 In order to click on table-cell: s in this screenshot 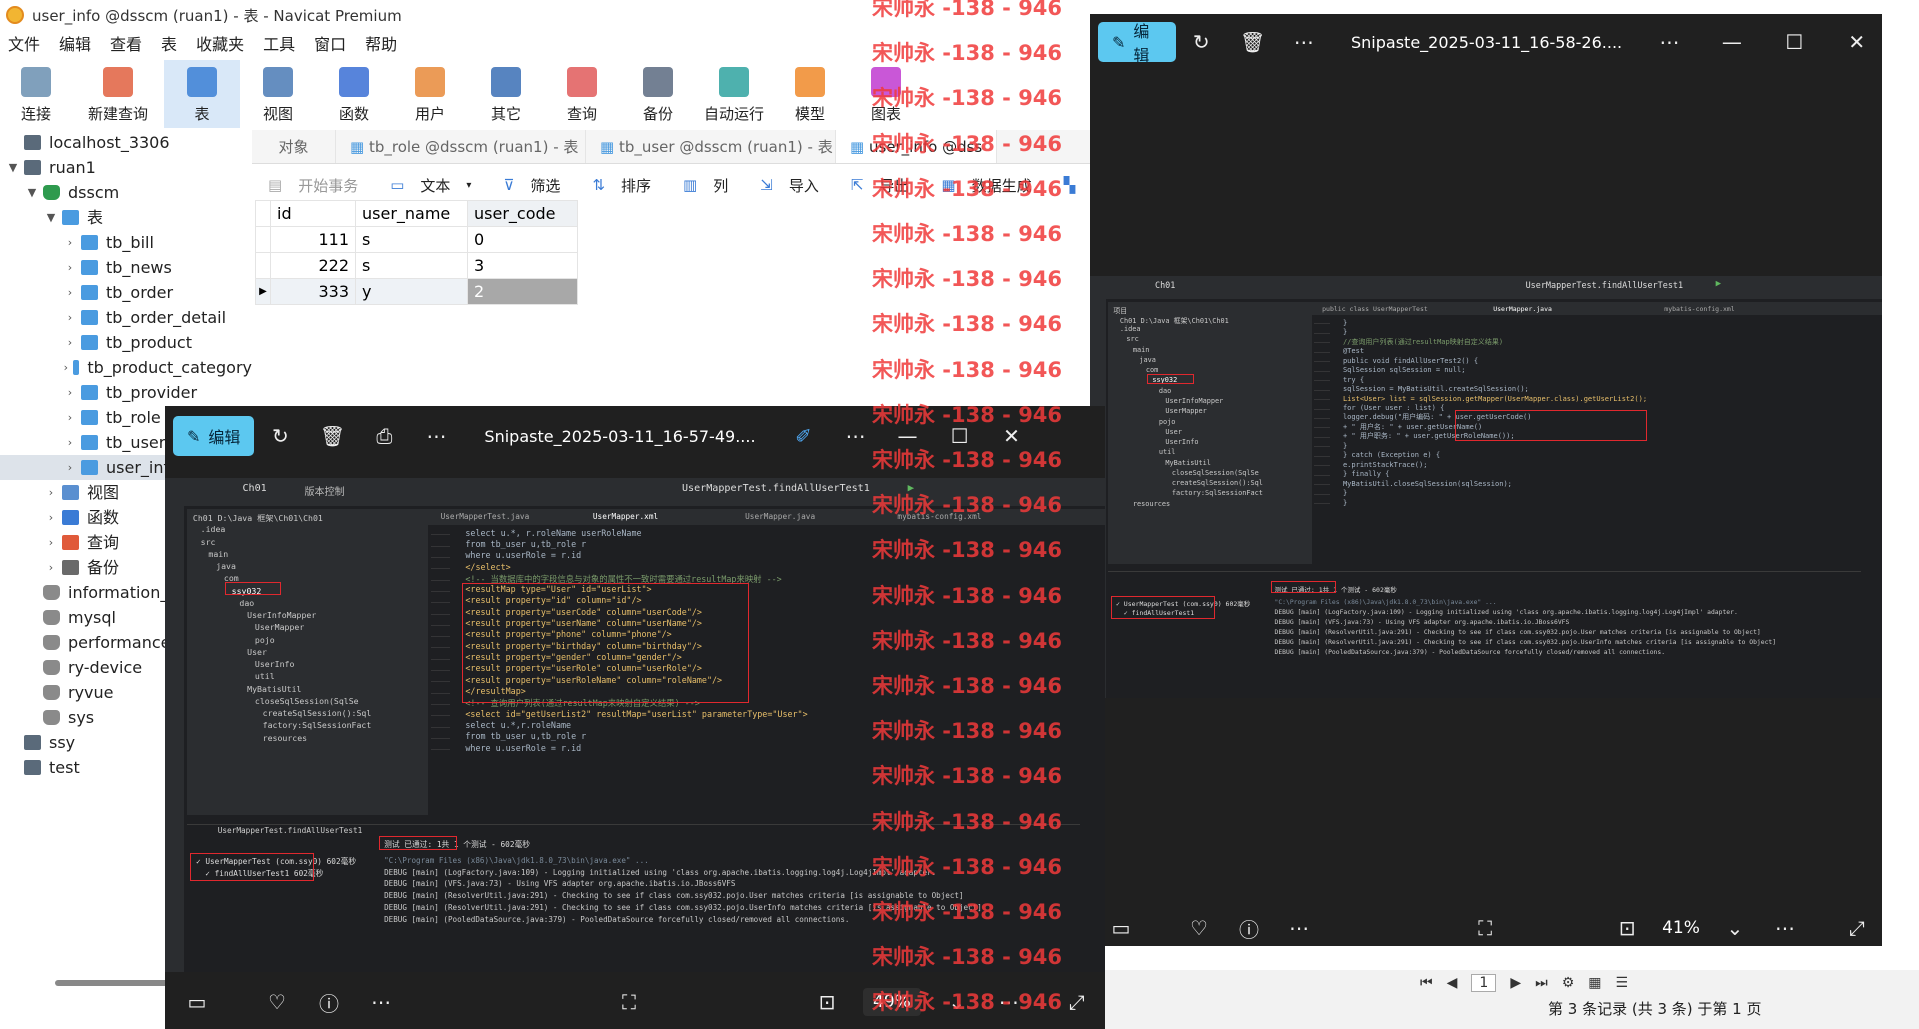, I will do `click(411, 239)`.